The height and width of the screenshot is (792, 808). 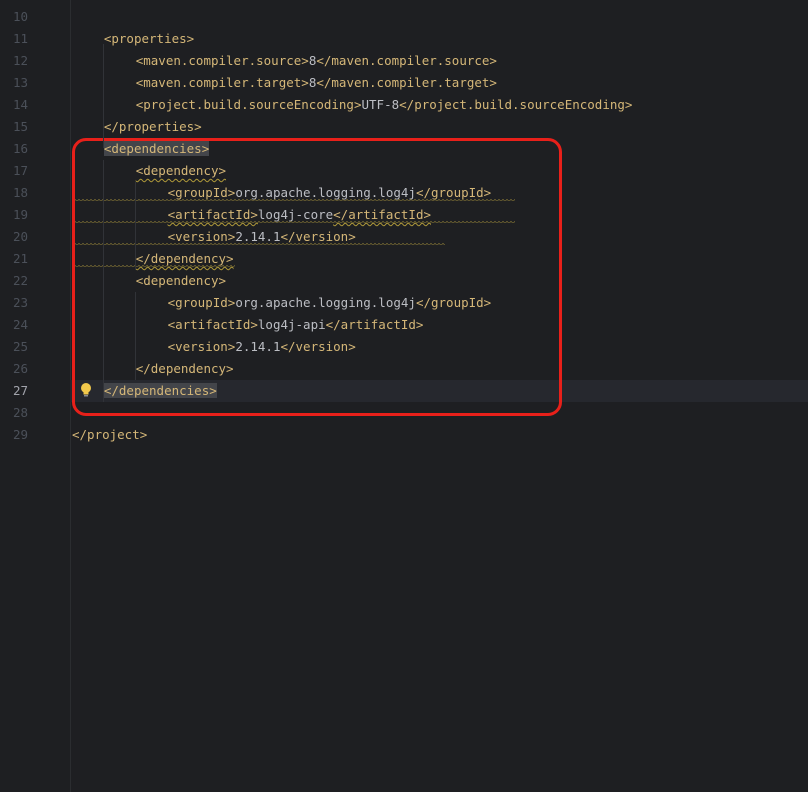 I want to click on line-number: 22, so click(x=20, y=280).